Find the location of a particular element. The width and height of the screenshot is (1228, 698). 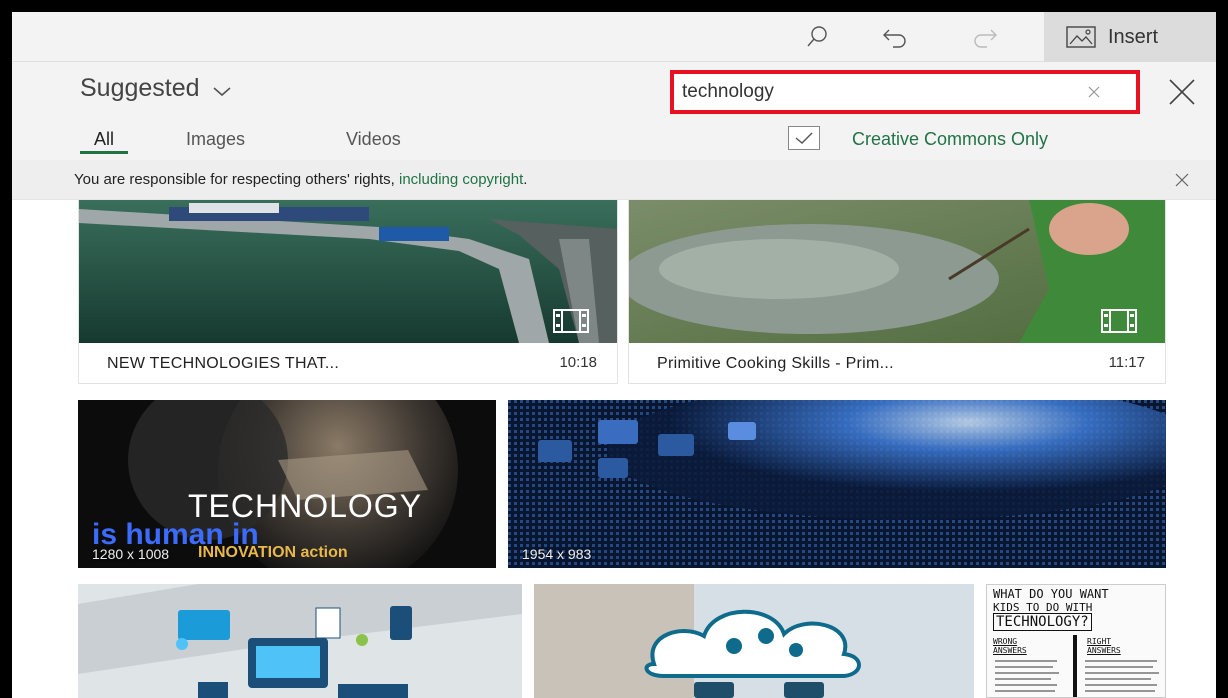

copyright-link: including copyright is located at coordinates (461, 179).